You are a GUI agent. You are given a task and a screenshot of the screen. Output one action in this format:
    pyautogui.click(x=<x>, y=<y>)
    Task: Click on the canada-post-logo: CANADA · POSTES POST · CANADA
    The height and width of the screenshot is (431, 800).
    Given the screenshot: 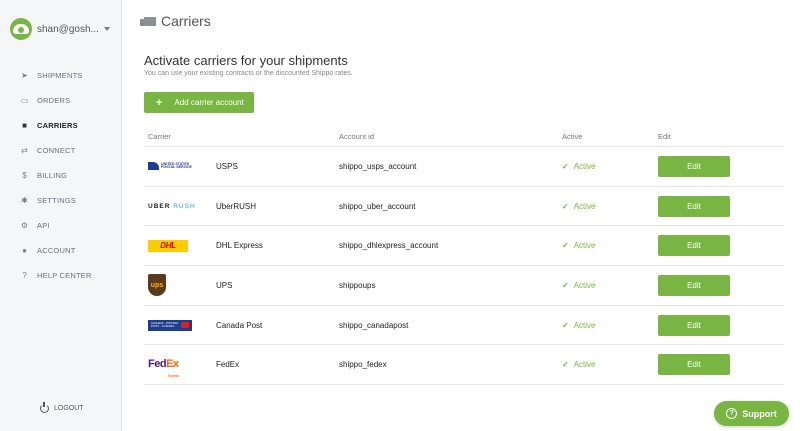 What is the action you would take?
    pyautogui.click(x=170, y=325)
    